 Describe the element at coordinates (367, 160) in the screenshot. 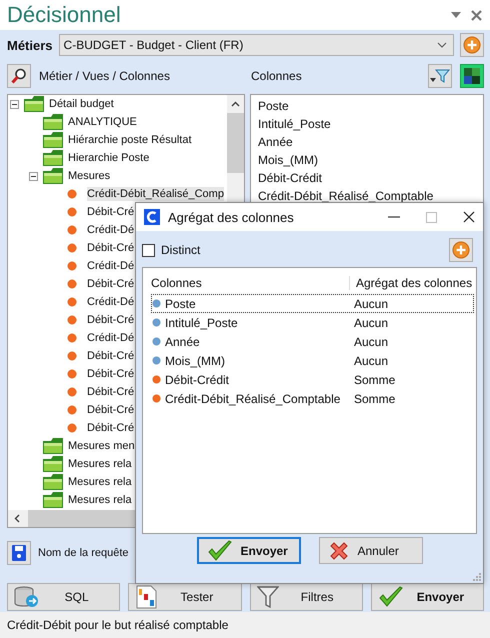

I see `column-item: Mois_(MM)` at that location.